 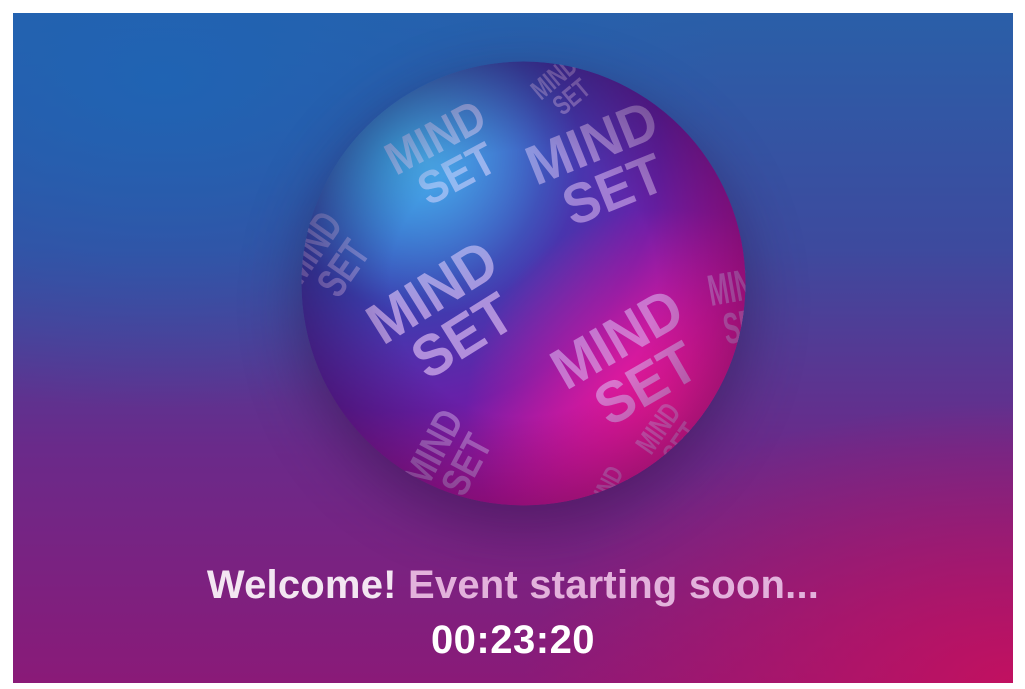 I want to click on countdown-timer: 00:23:20, so click(x=513, y=640).